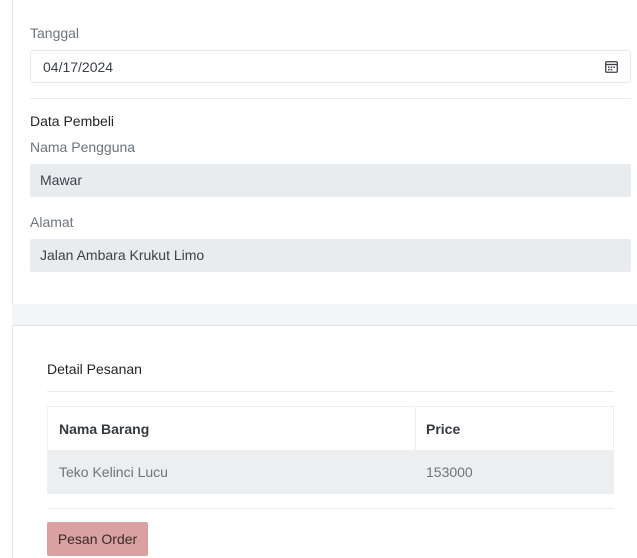  Describe the element at coordinates (52, 222) in the screenshot. I see `address-label: Alamat` at that location.